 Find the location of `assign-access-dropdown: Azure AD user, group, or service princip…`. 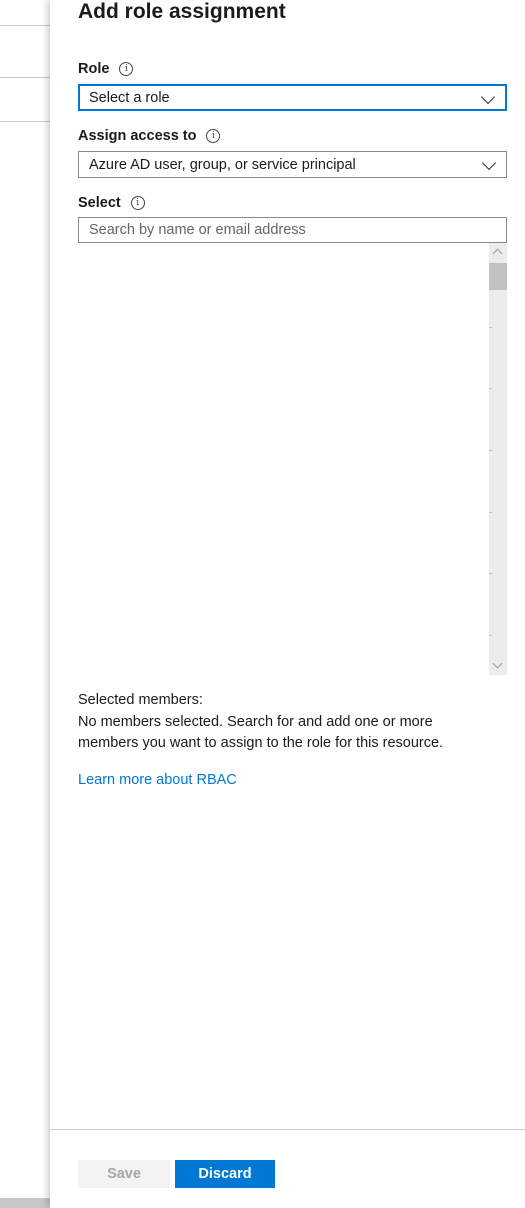

assign-access-dropdown: Azure AD user, group, or service princip… is located at coordinates (292, 164).